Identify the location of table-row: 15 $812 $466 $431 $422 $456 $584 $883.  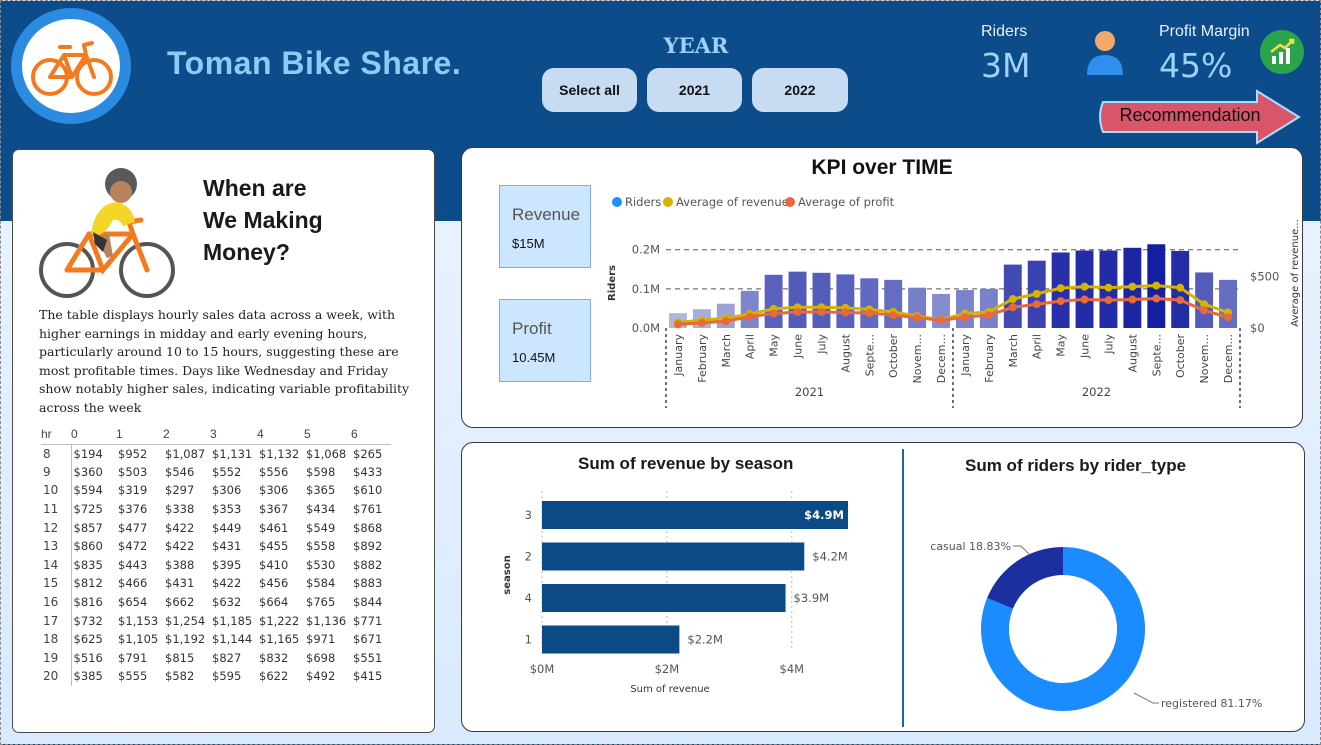
(216, 583).